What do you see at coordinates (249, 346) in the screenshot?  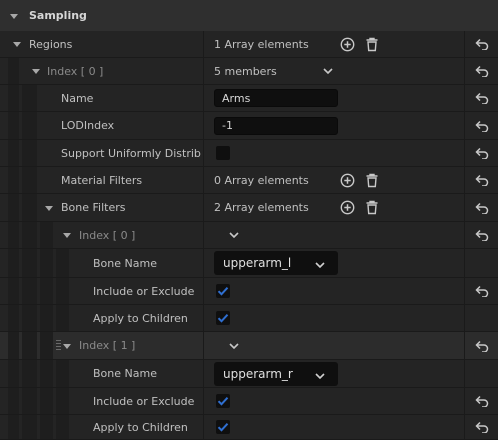 I see `bone-filter-index-1-row: Index [ 1 ]` at bounding box center [249, 346].